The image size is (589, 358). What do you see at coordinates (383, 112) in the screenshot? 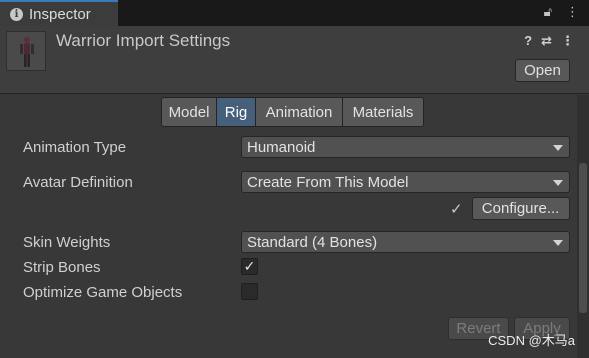
I see `tab-materials: Materials` at bounding box center [383, 112].